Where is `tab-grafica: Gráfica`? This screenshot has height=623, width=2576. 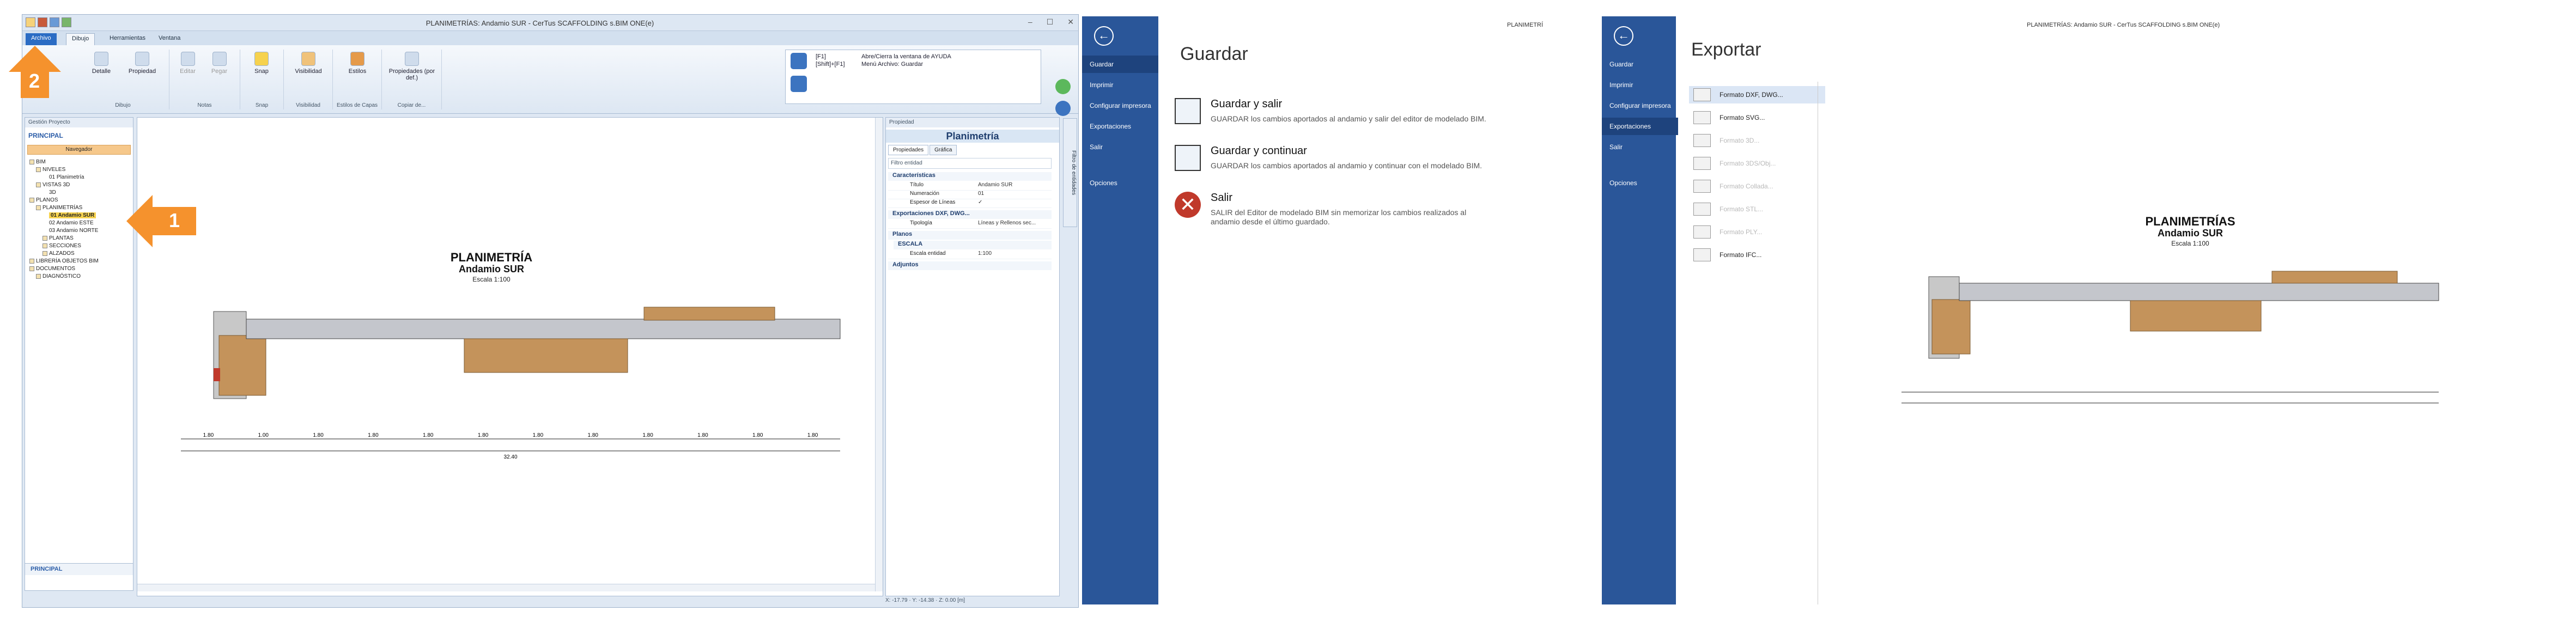 tab-grafica: Gráfica is located at coordinates (943, 150).